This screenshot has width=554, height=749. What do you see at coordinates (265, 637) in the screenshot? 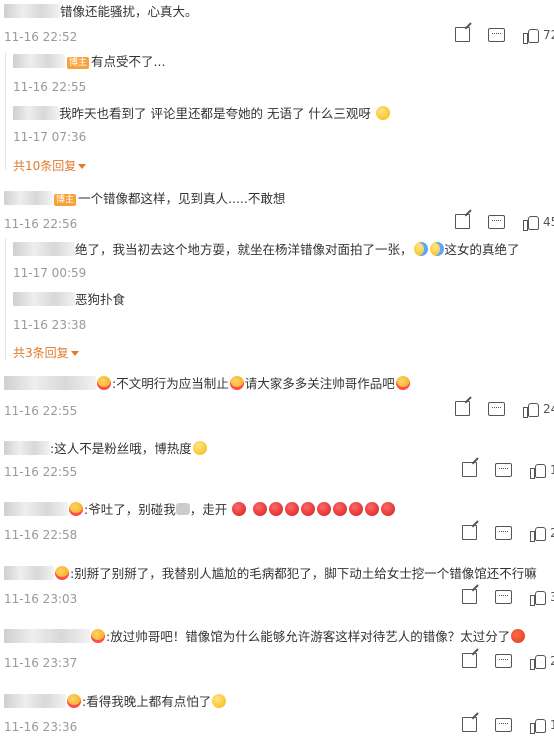
I see `comment-7: :放过帅哥吧！错像馆为什么能够允许游客这样对待艺人的错像？太过分了` at bounding box center [265, 637].